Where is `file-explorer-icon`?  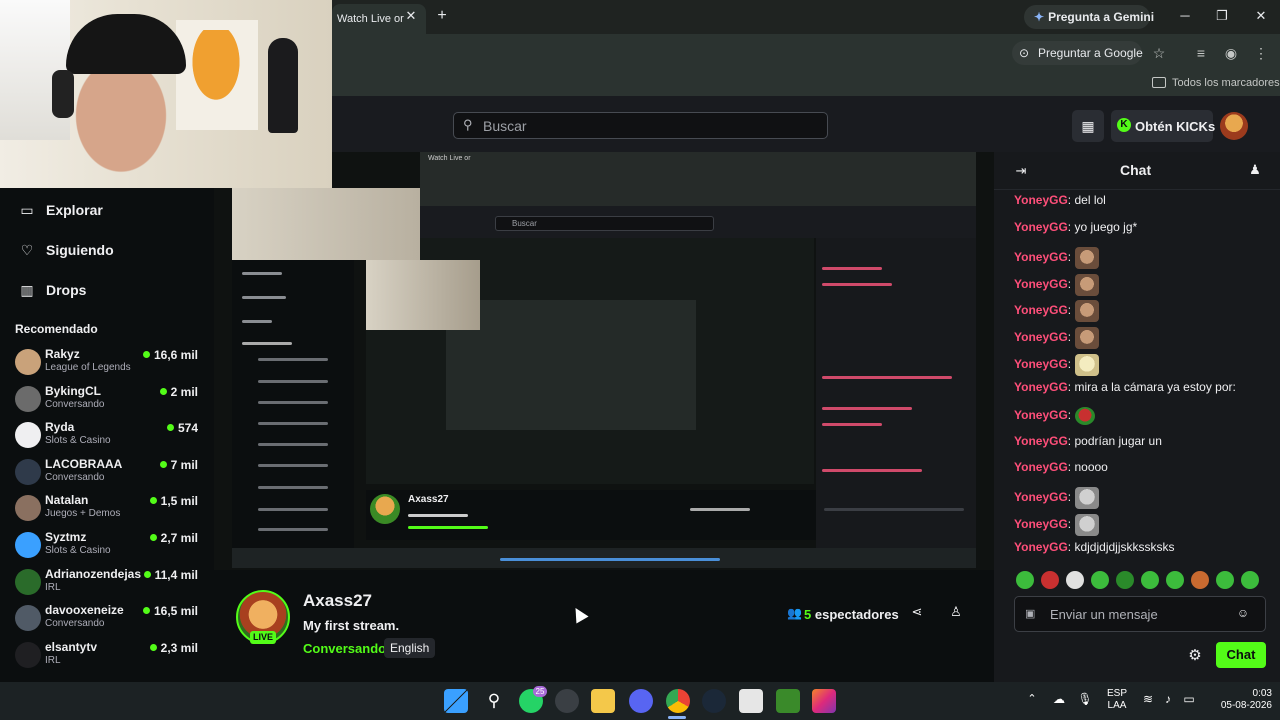 file-explorer-icon is located at coordinates (603, 701).